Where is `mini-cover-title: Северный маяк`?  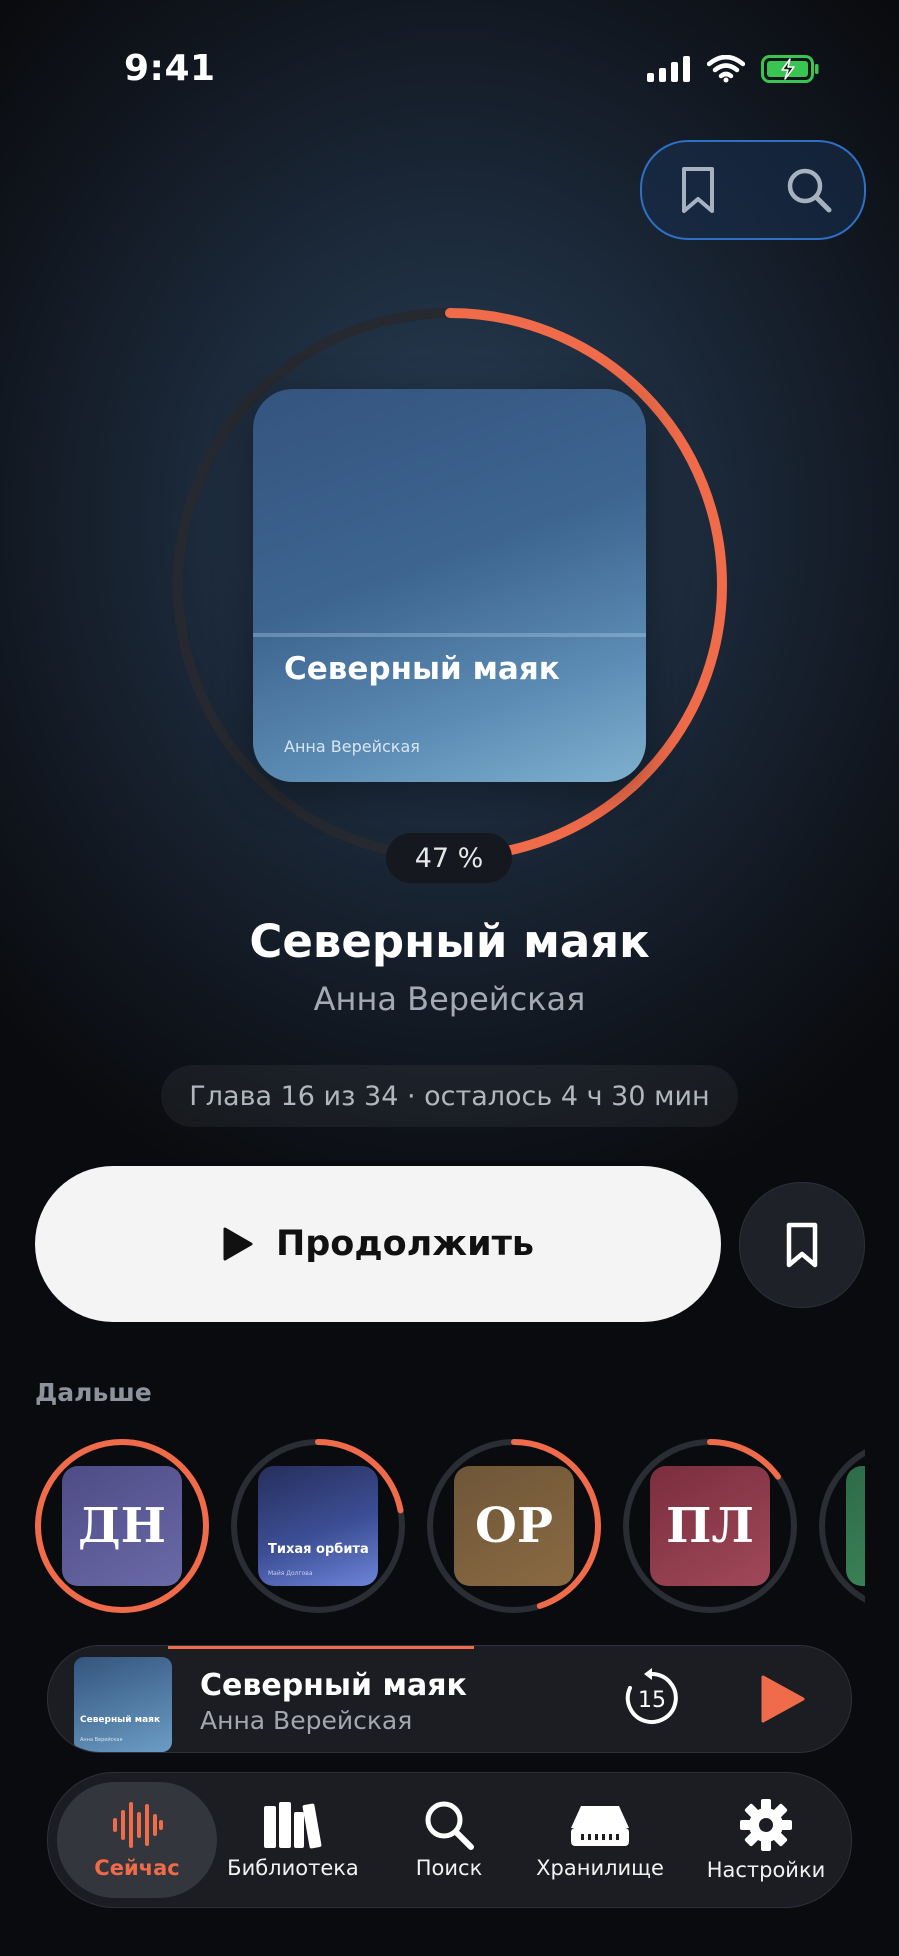 mini-cover-title: Северный маяк is located at coordinates (120, 1720).